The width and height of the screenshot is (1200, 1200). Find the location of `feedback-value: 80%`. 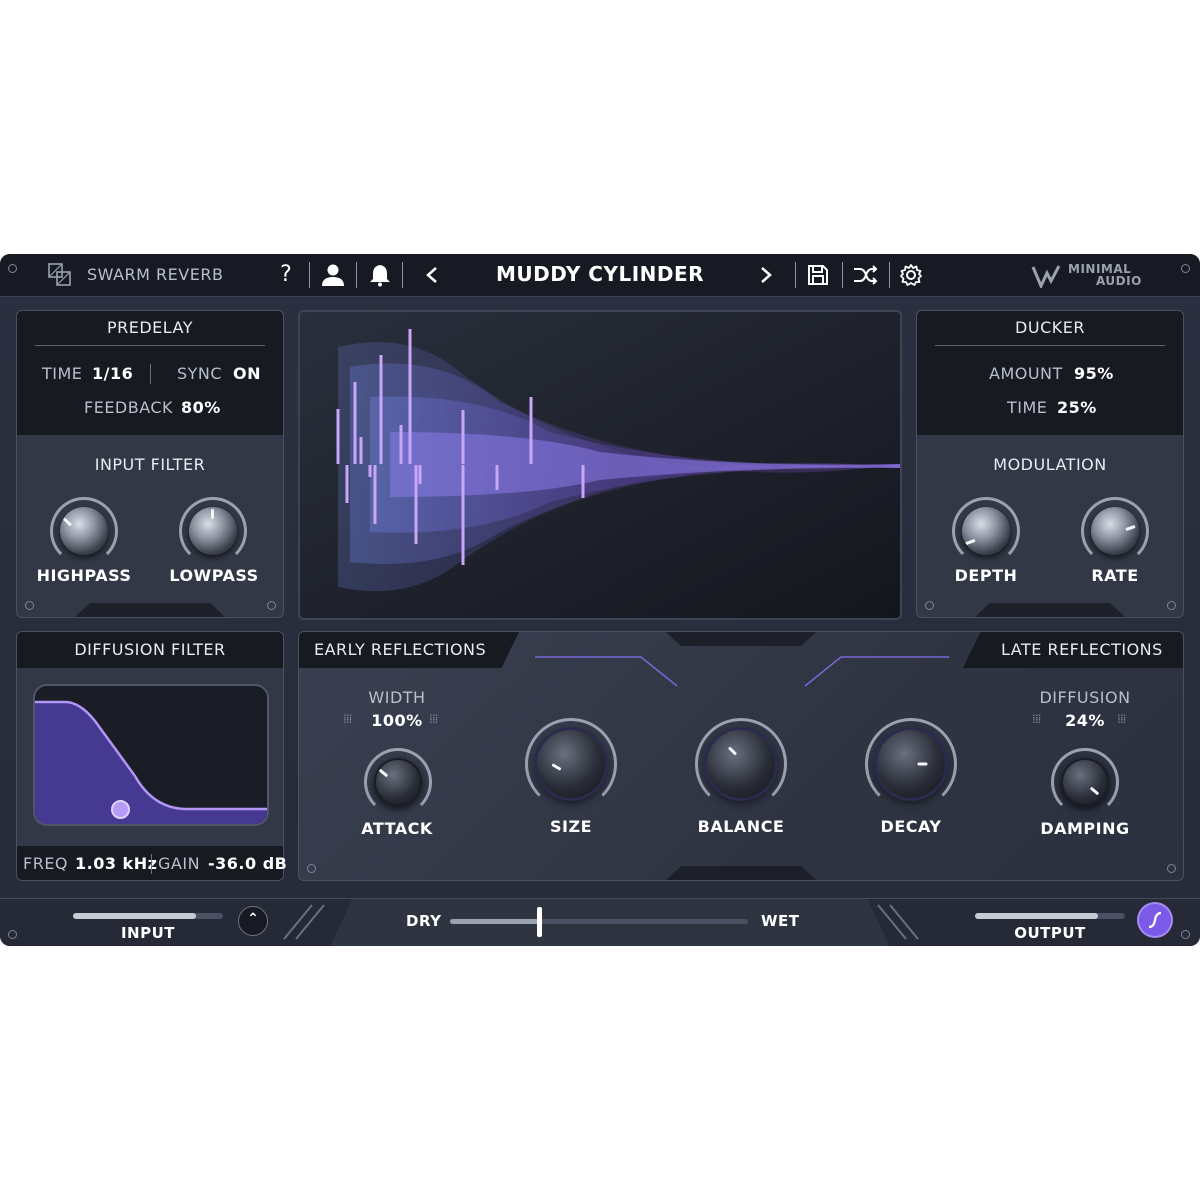

feedback-value: 80% is located at coordinates (201, 407).